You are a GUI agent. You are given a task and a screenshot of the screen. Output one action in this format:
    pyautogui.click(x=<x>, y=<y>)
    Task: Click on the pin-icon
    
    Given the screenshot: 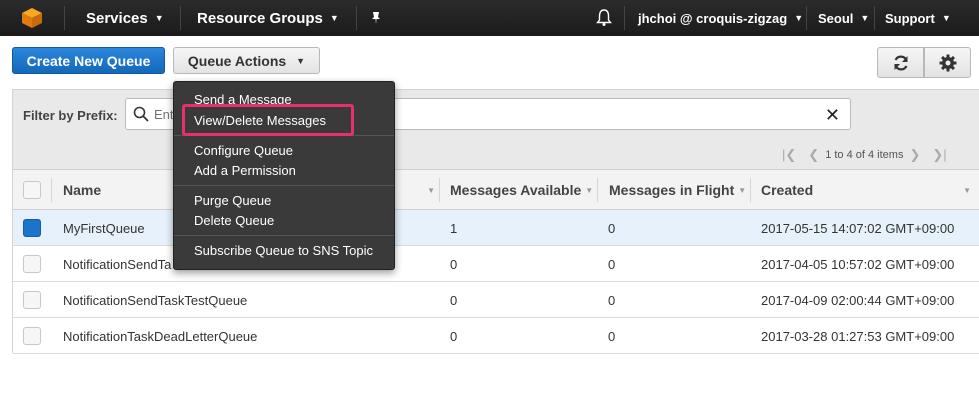 What is the action you would take?
    pyautogui.click(x=376, y=18)
    